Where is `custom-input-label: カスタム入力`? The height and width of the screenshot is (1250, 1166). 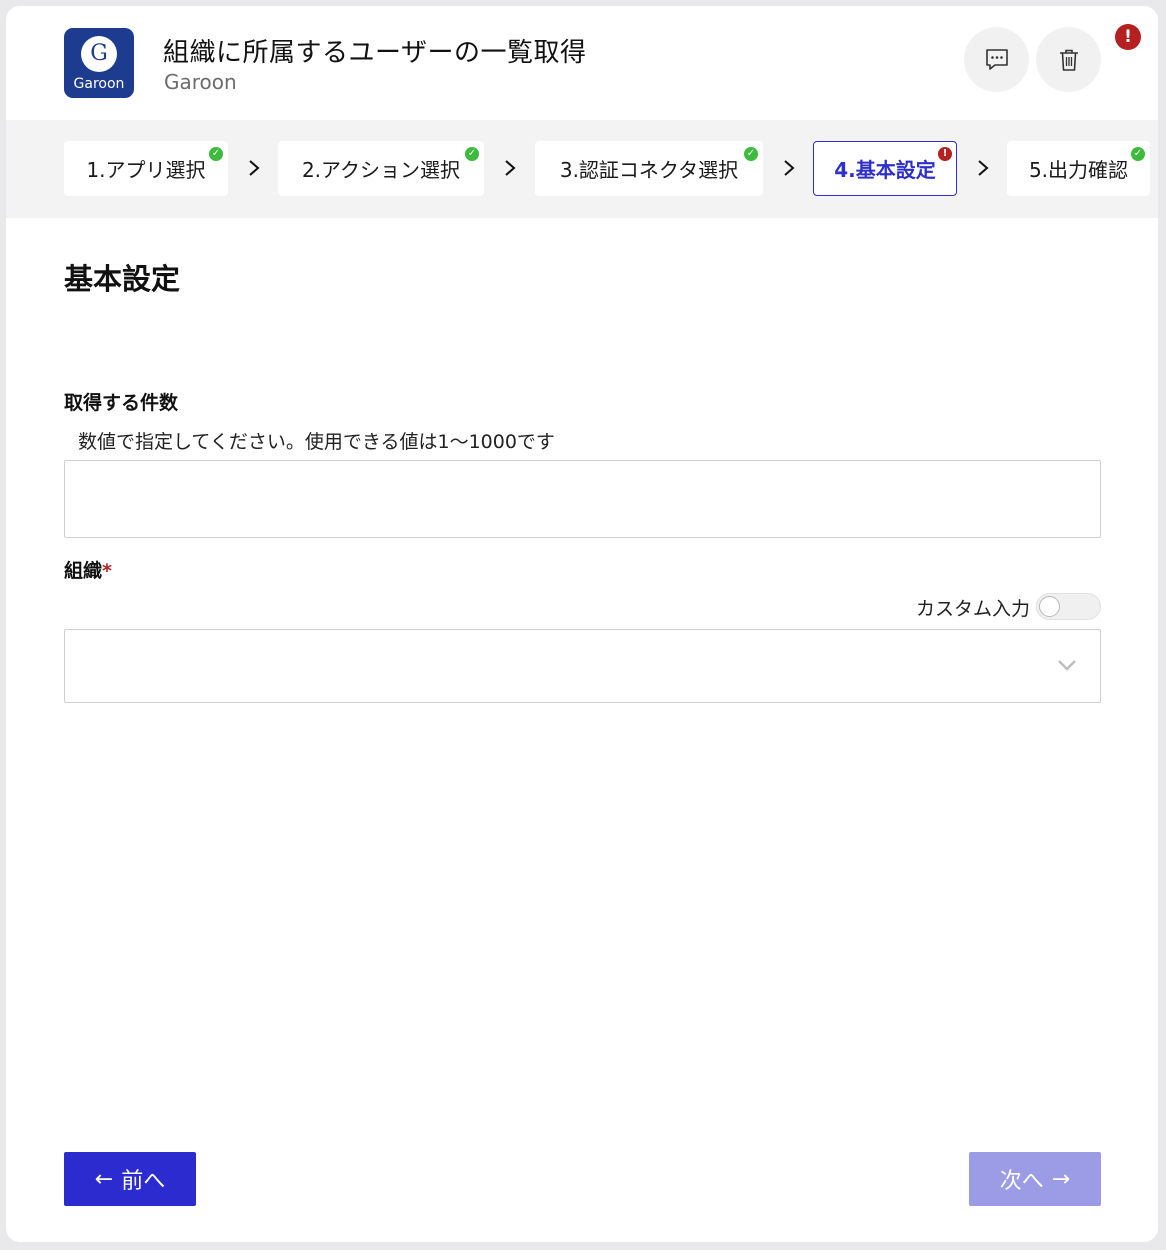 custom-input-label: カスタム入力 is located at coordinates (972, 609).